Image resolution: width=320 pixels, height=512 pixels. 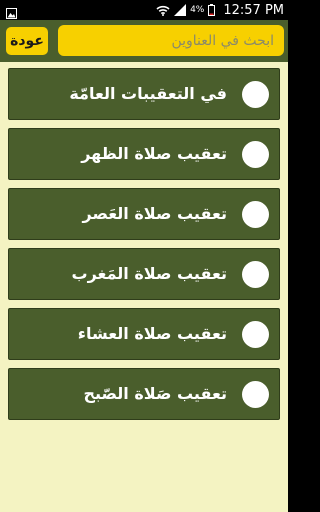 What do you see at coordinates (148, 93) in the screenshot?
I see `list-item-label: في التعقيبات العامّة` at bounding box center [148, 93].